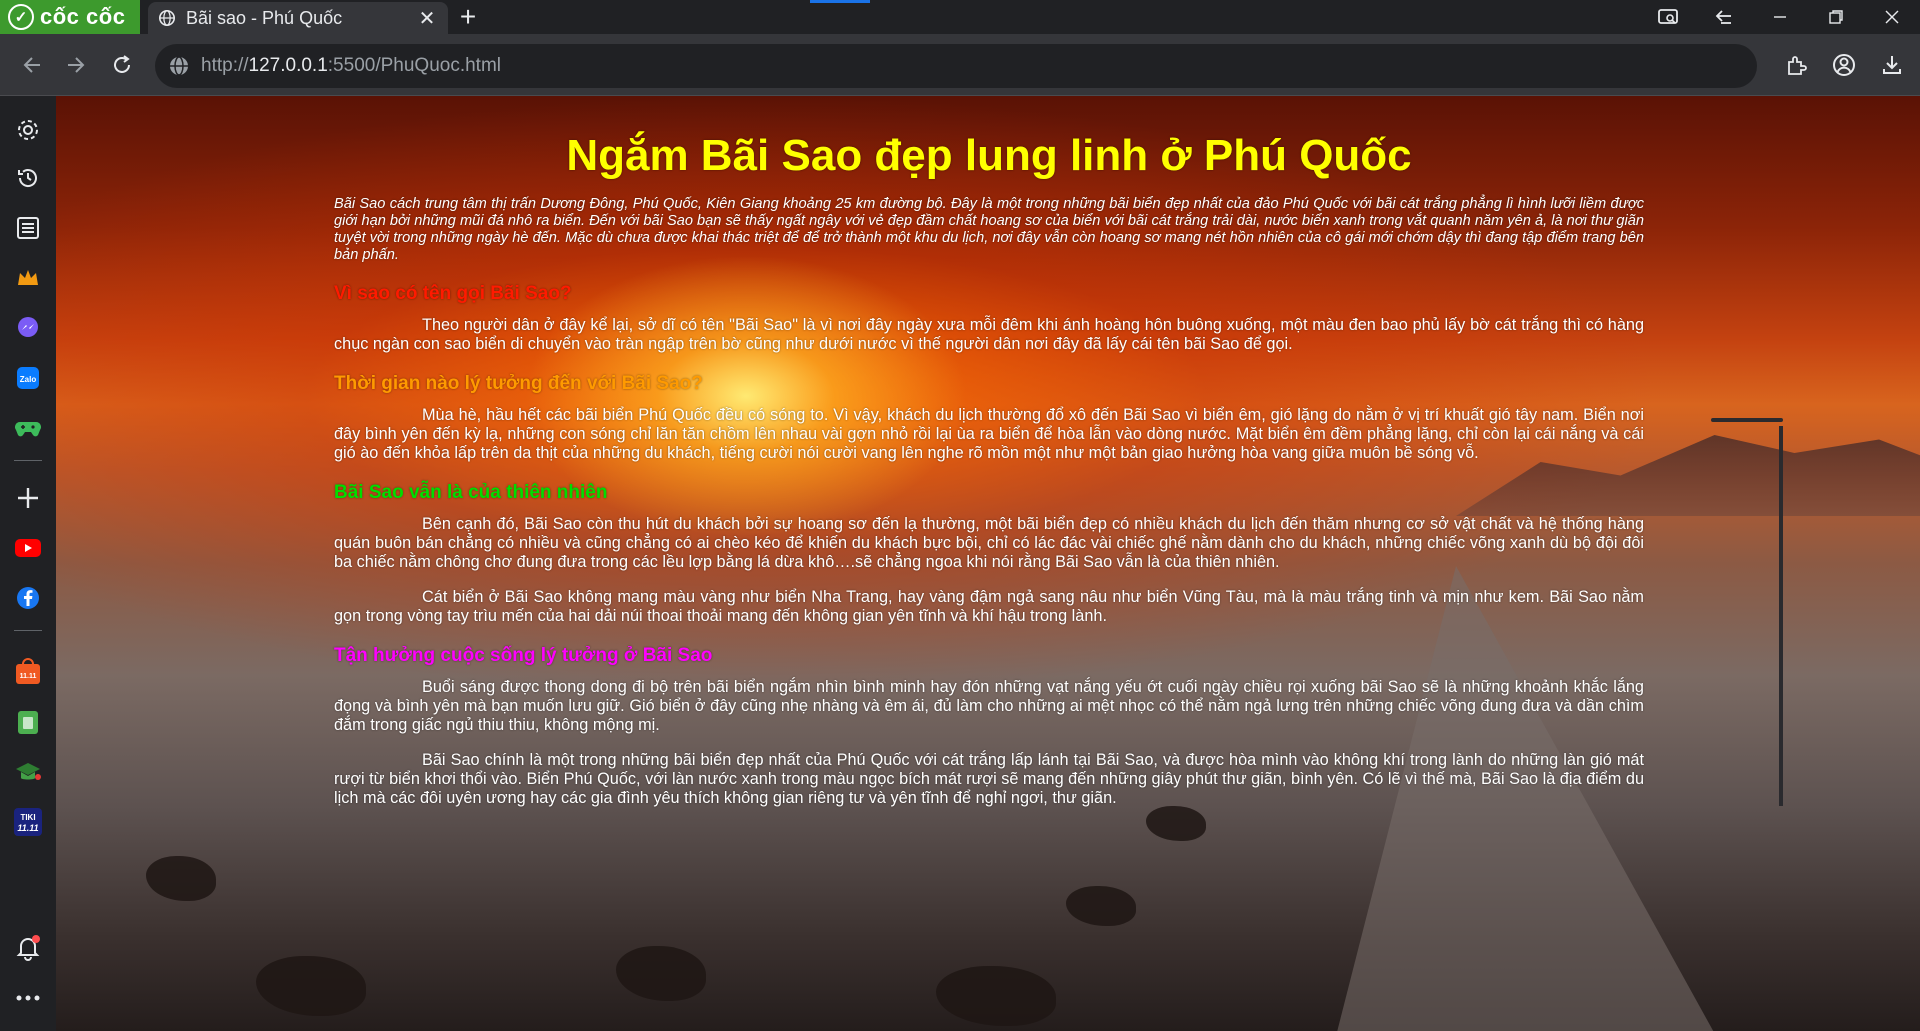 This screenshot has height=1031, width=1920. Describe the element at coordinates (28, 948) in the screenshot. I see `notification-icon` at that location.